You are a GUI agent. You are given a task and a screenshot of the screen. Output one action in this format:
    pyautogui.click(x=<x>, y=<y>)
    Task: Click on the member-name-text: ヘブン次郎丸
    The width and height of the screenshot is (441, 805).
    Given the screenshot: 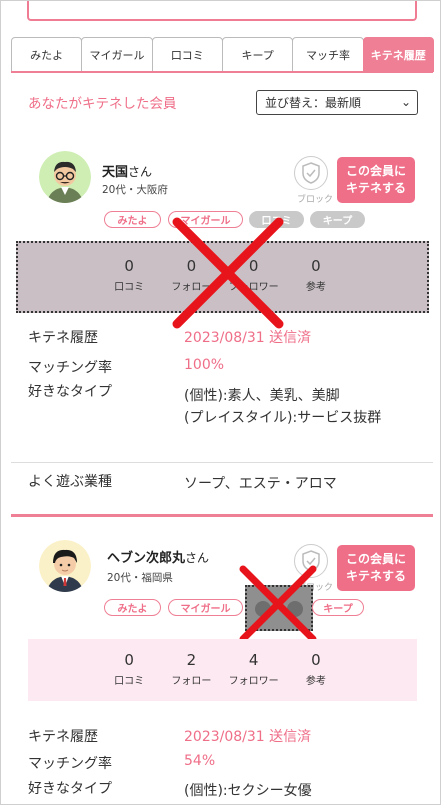 What is the action you would take?
    pyautogui.click(x=146, y=558)
    